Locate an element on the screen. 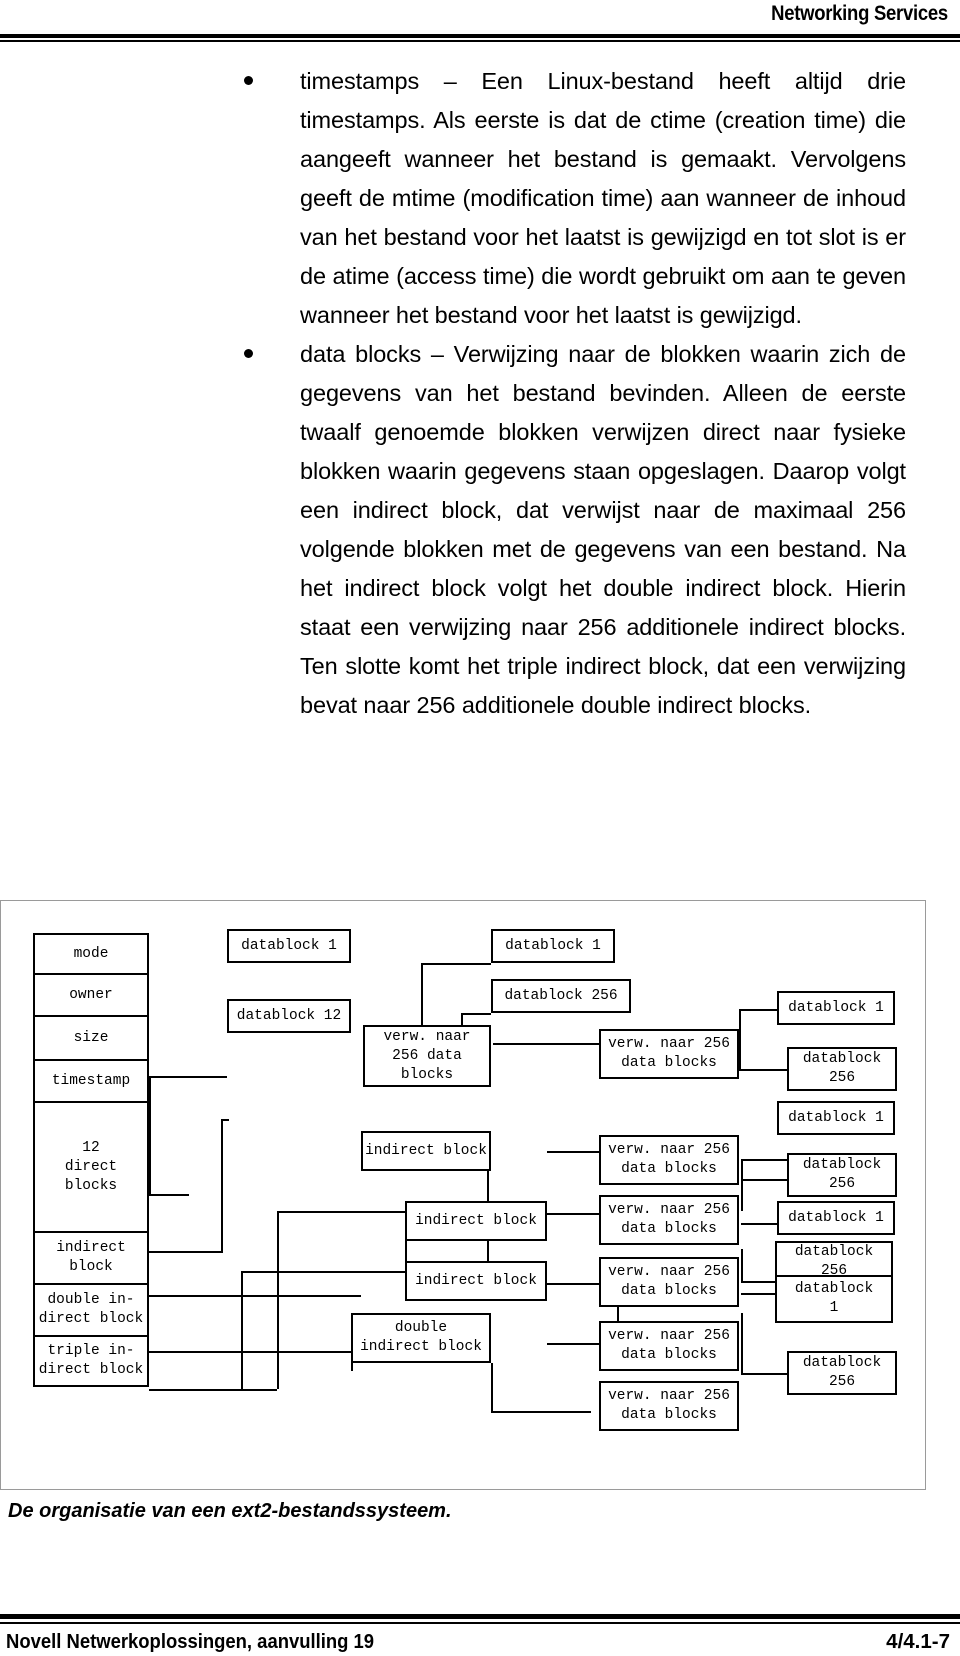  footer-publication: Novell Netwerkoplossingen, aanvulling 19 is located at coordinates (190, 1641).